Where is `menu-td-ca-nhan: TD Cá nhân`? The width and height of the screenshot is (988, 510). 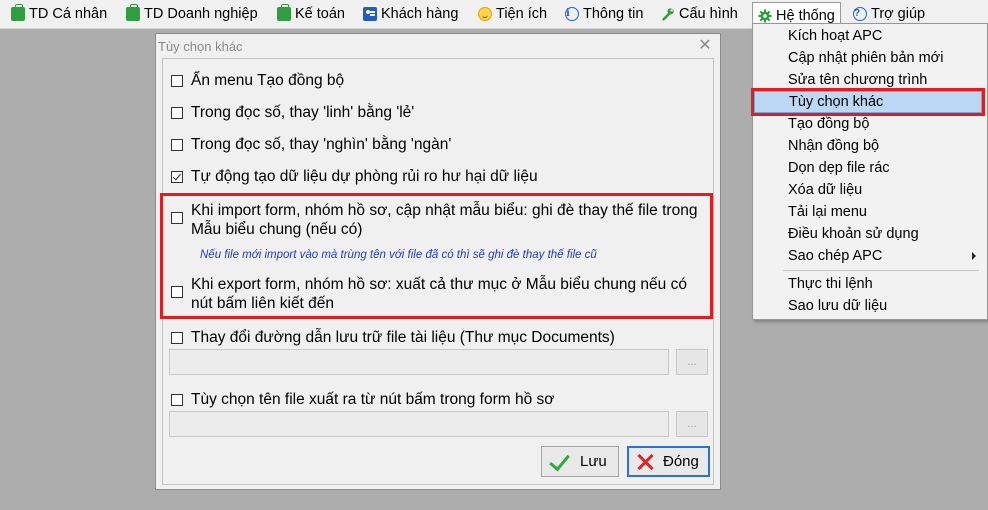
menu-td-ca-nhan: TD Cá nhân is located at coordinates (59, 14).